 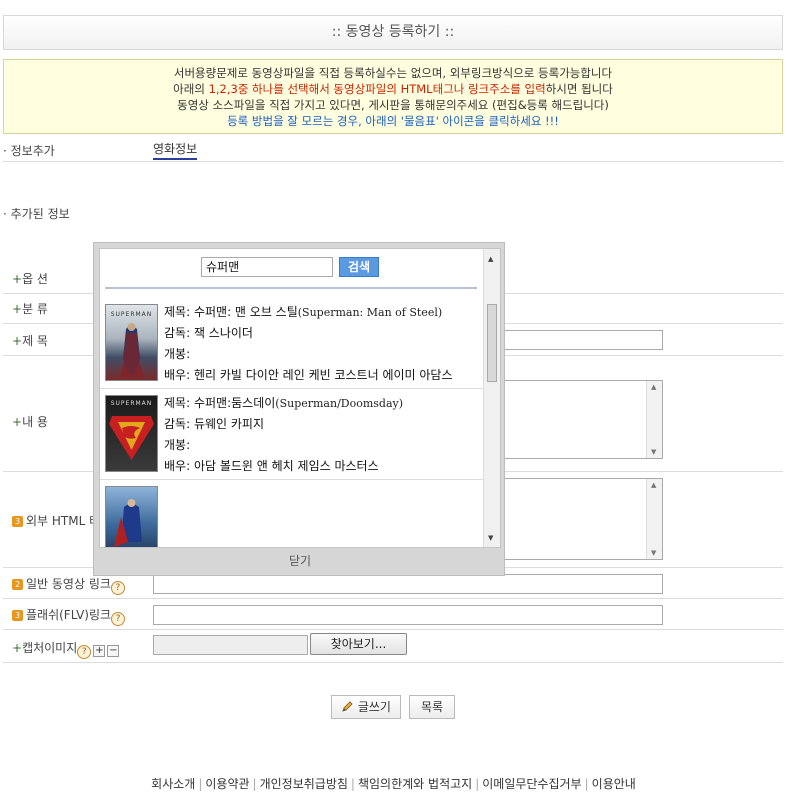 What do you see at coordinates (300, 561) in the screenshot?
I see `popup-close-button: 닫기` at bounding box center [300, 561].